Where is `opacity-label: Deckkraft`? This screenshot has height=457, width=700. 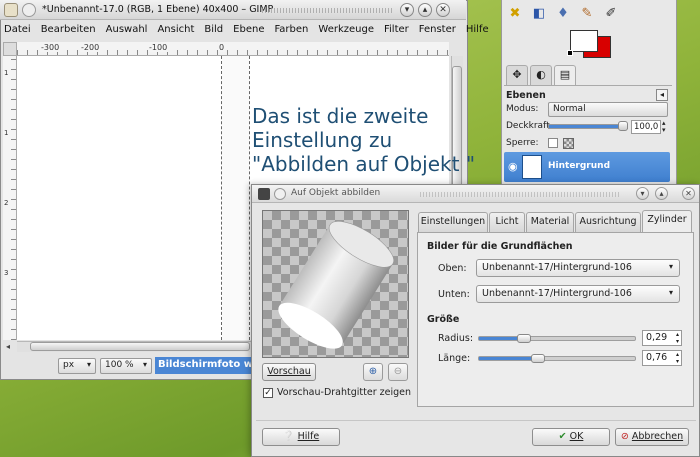 opacity-label: Deckkraft is located at coordinates (528, 126).